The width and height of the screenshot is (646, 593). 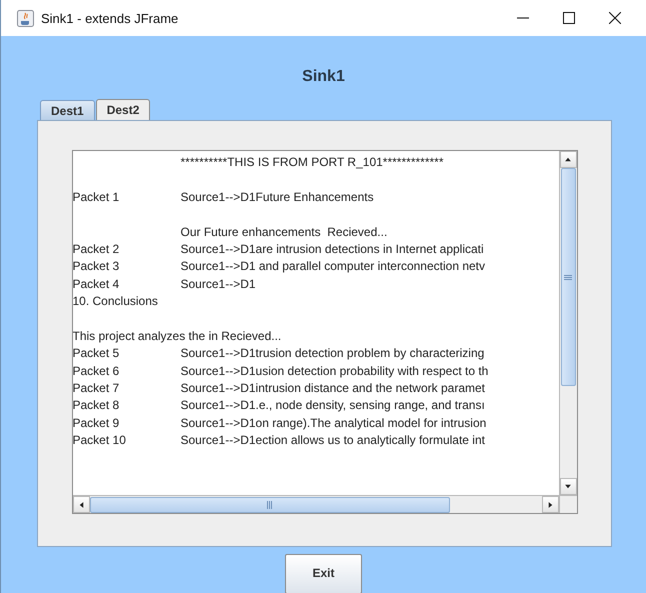 What do you see at coordinates (96, 423) in the screenshot?
I see `packet-label: Packet 9` at bounding box center [96, 423].